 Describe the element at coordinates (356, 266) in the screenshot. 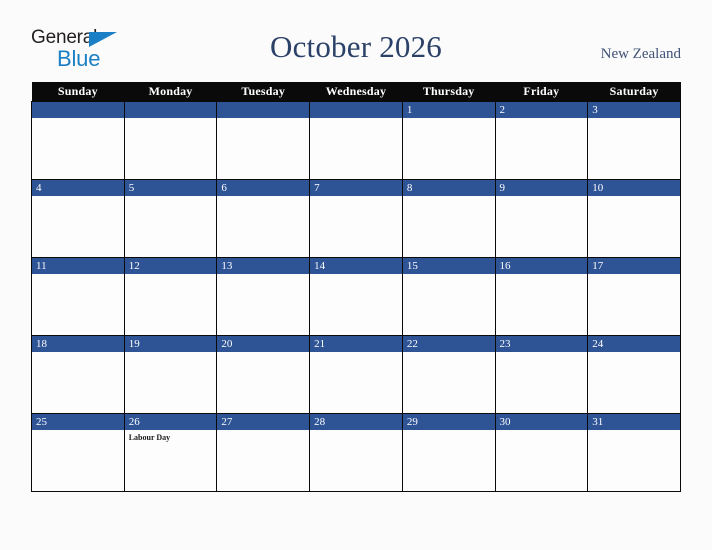

I see `day-number: 14` at that location.